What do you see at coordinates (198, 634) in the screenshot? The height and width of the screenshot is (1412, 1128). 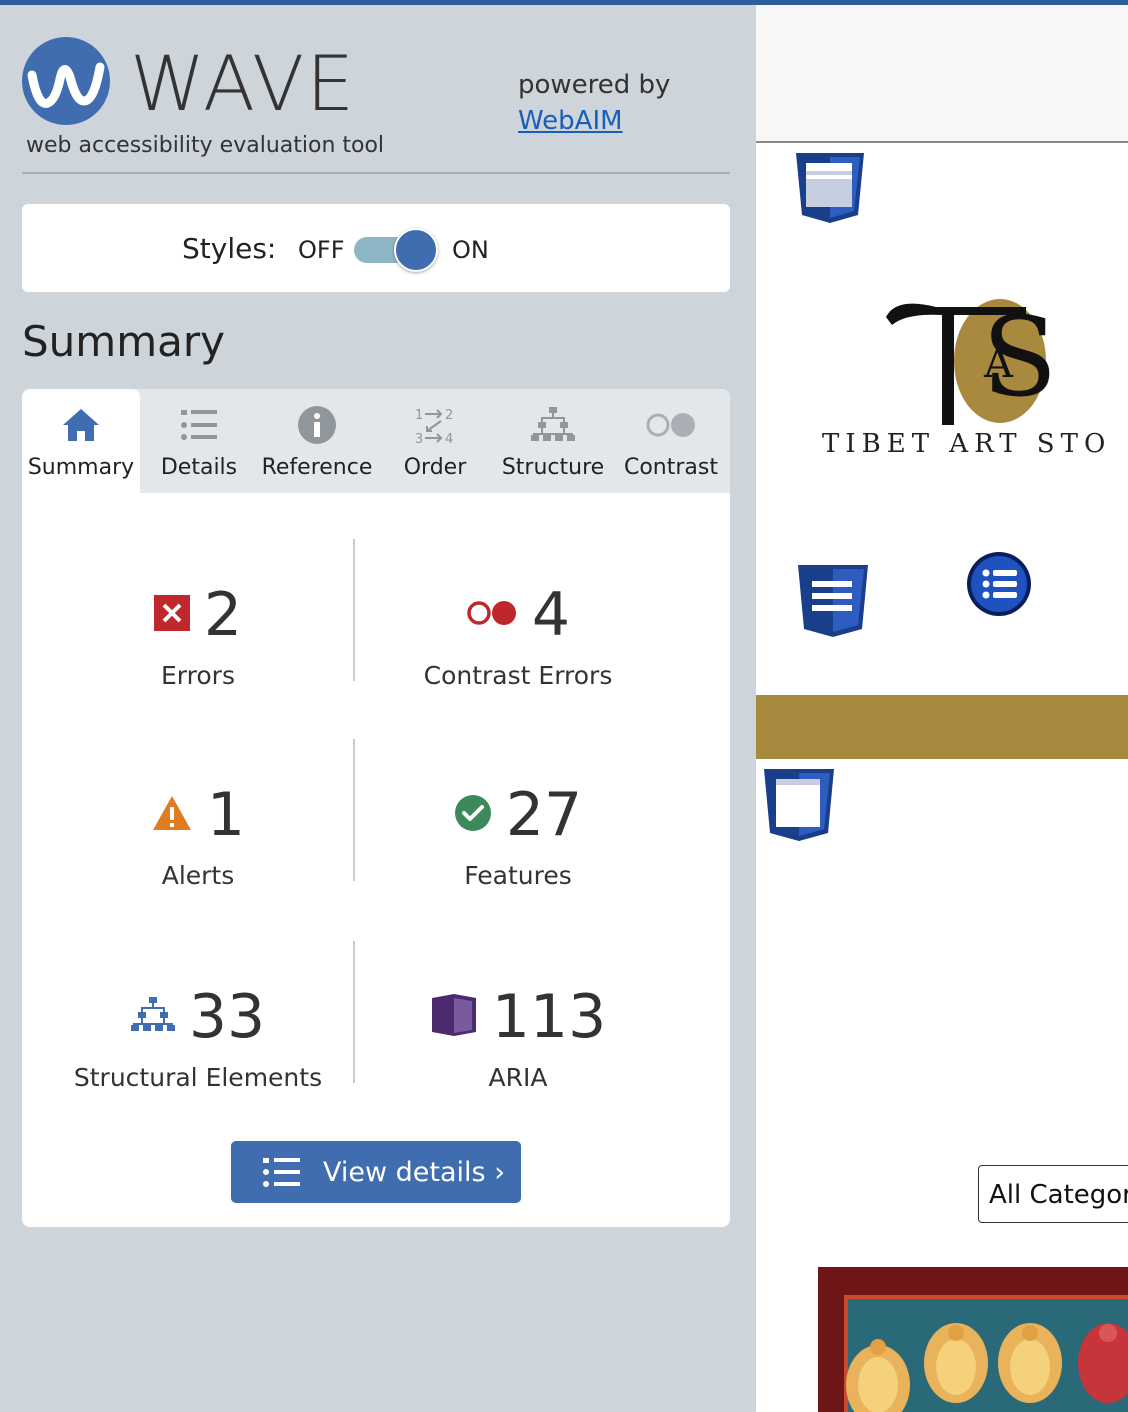 I see `stat-errors: 2 Errors` at bounding box center [198, 634].